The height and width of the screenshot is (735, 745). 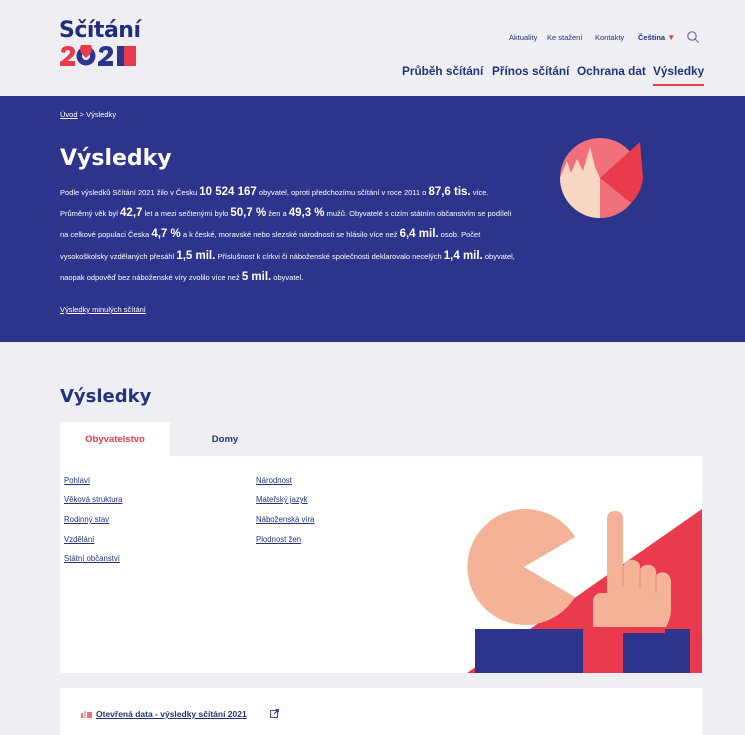 I want to click on breadcrumb-current: Výsledky, so click(x=101, y=114).